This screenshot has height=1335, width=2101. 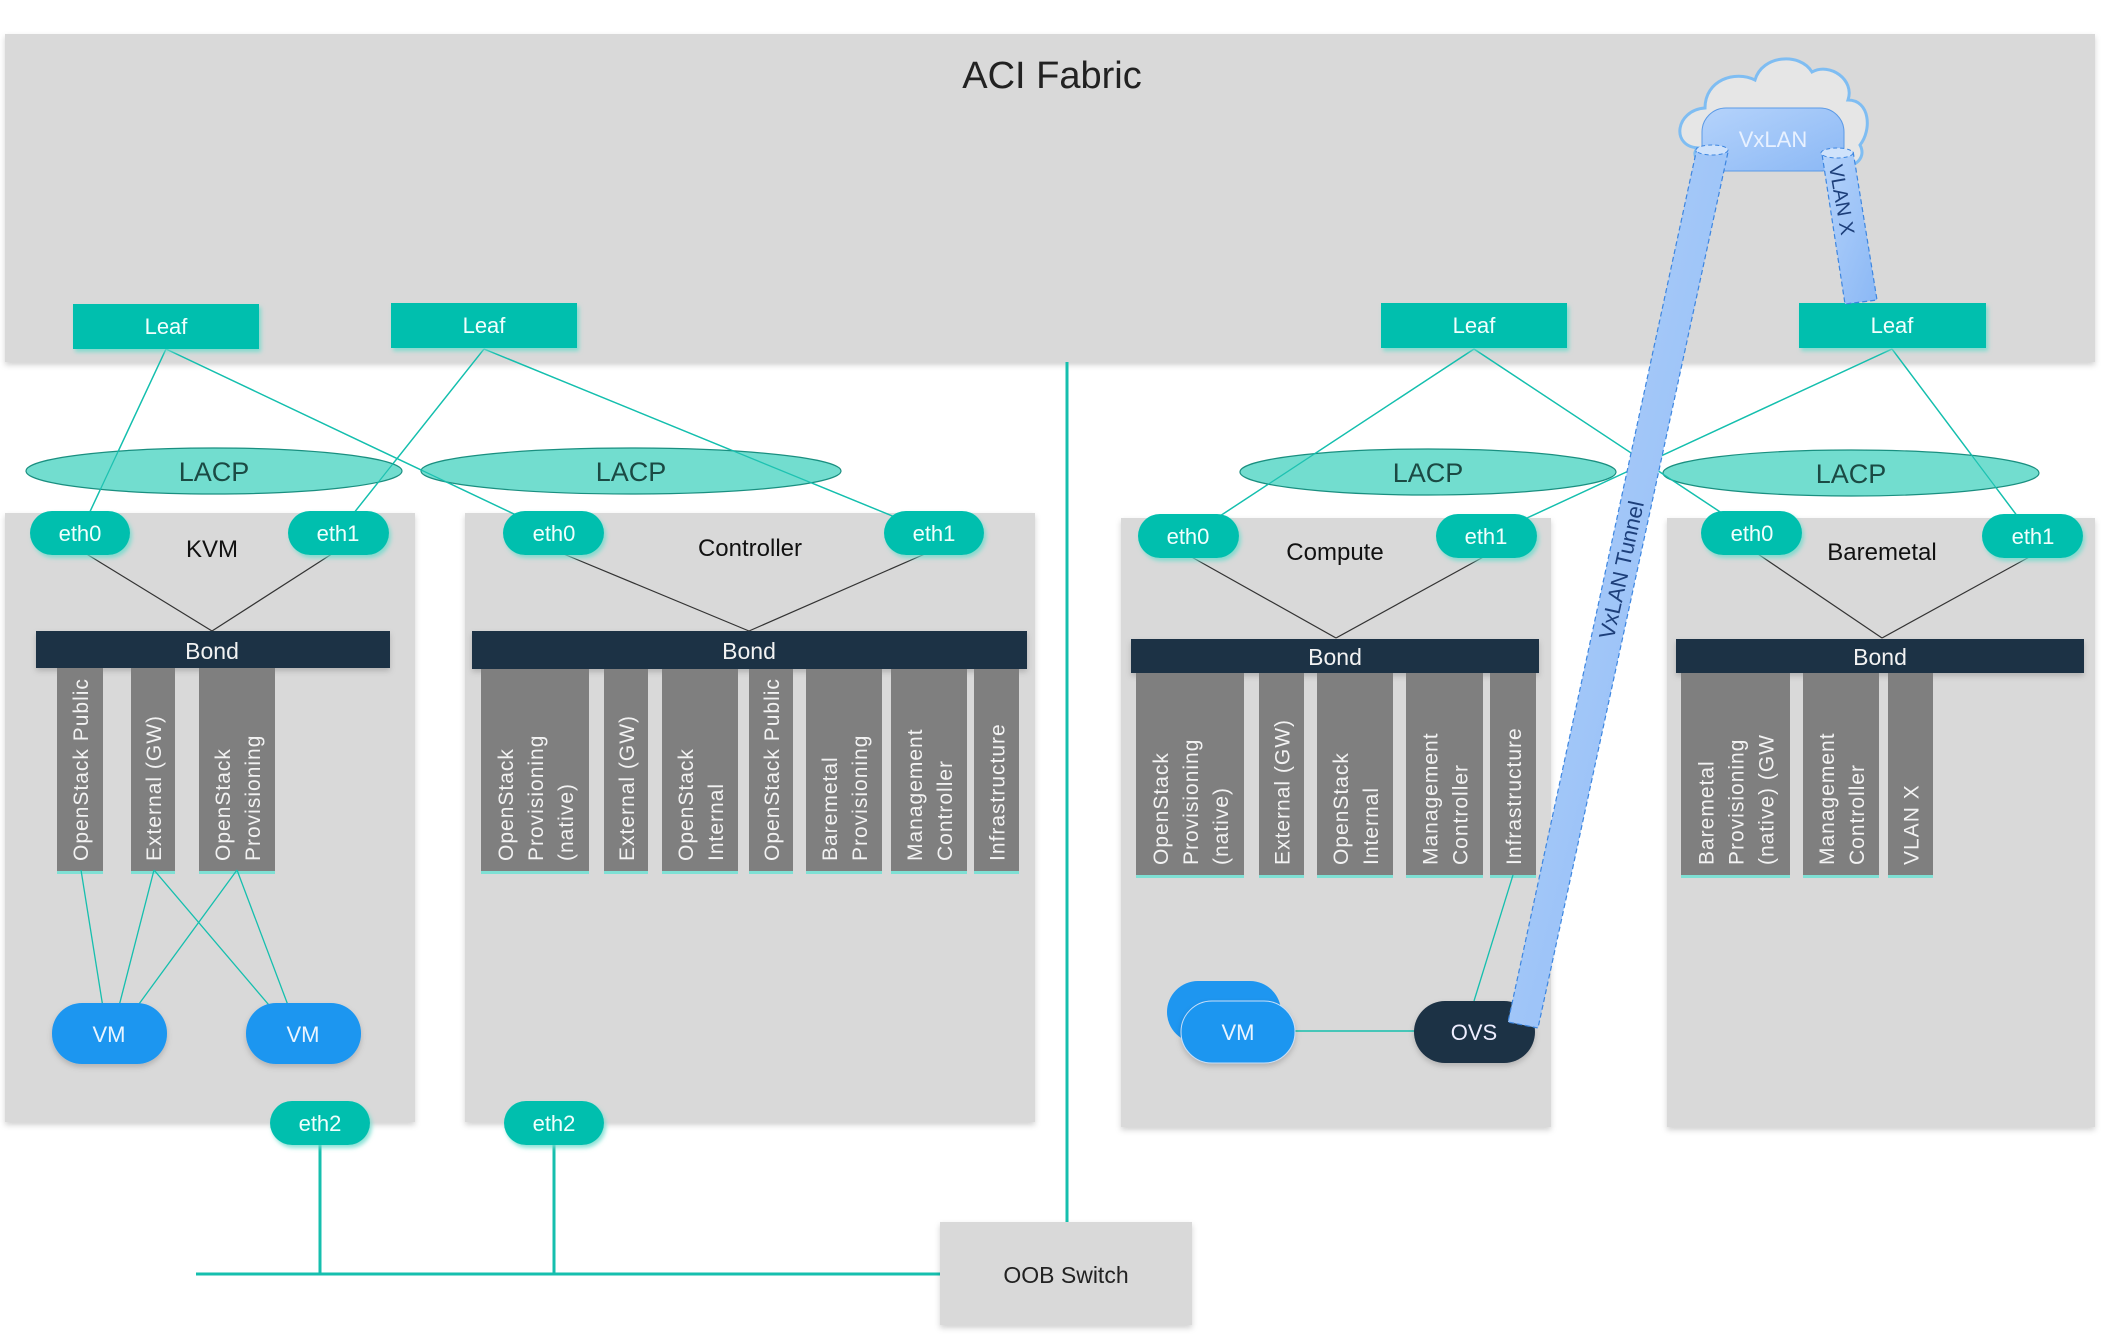 What do you see at coordinates (844, 771) in the screenshot?
I see `vlan-network: Baremetal Provisioning` at bounding box center [844, 771].